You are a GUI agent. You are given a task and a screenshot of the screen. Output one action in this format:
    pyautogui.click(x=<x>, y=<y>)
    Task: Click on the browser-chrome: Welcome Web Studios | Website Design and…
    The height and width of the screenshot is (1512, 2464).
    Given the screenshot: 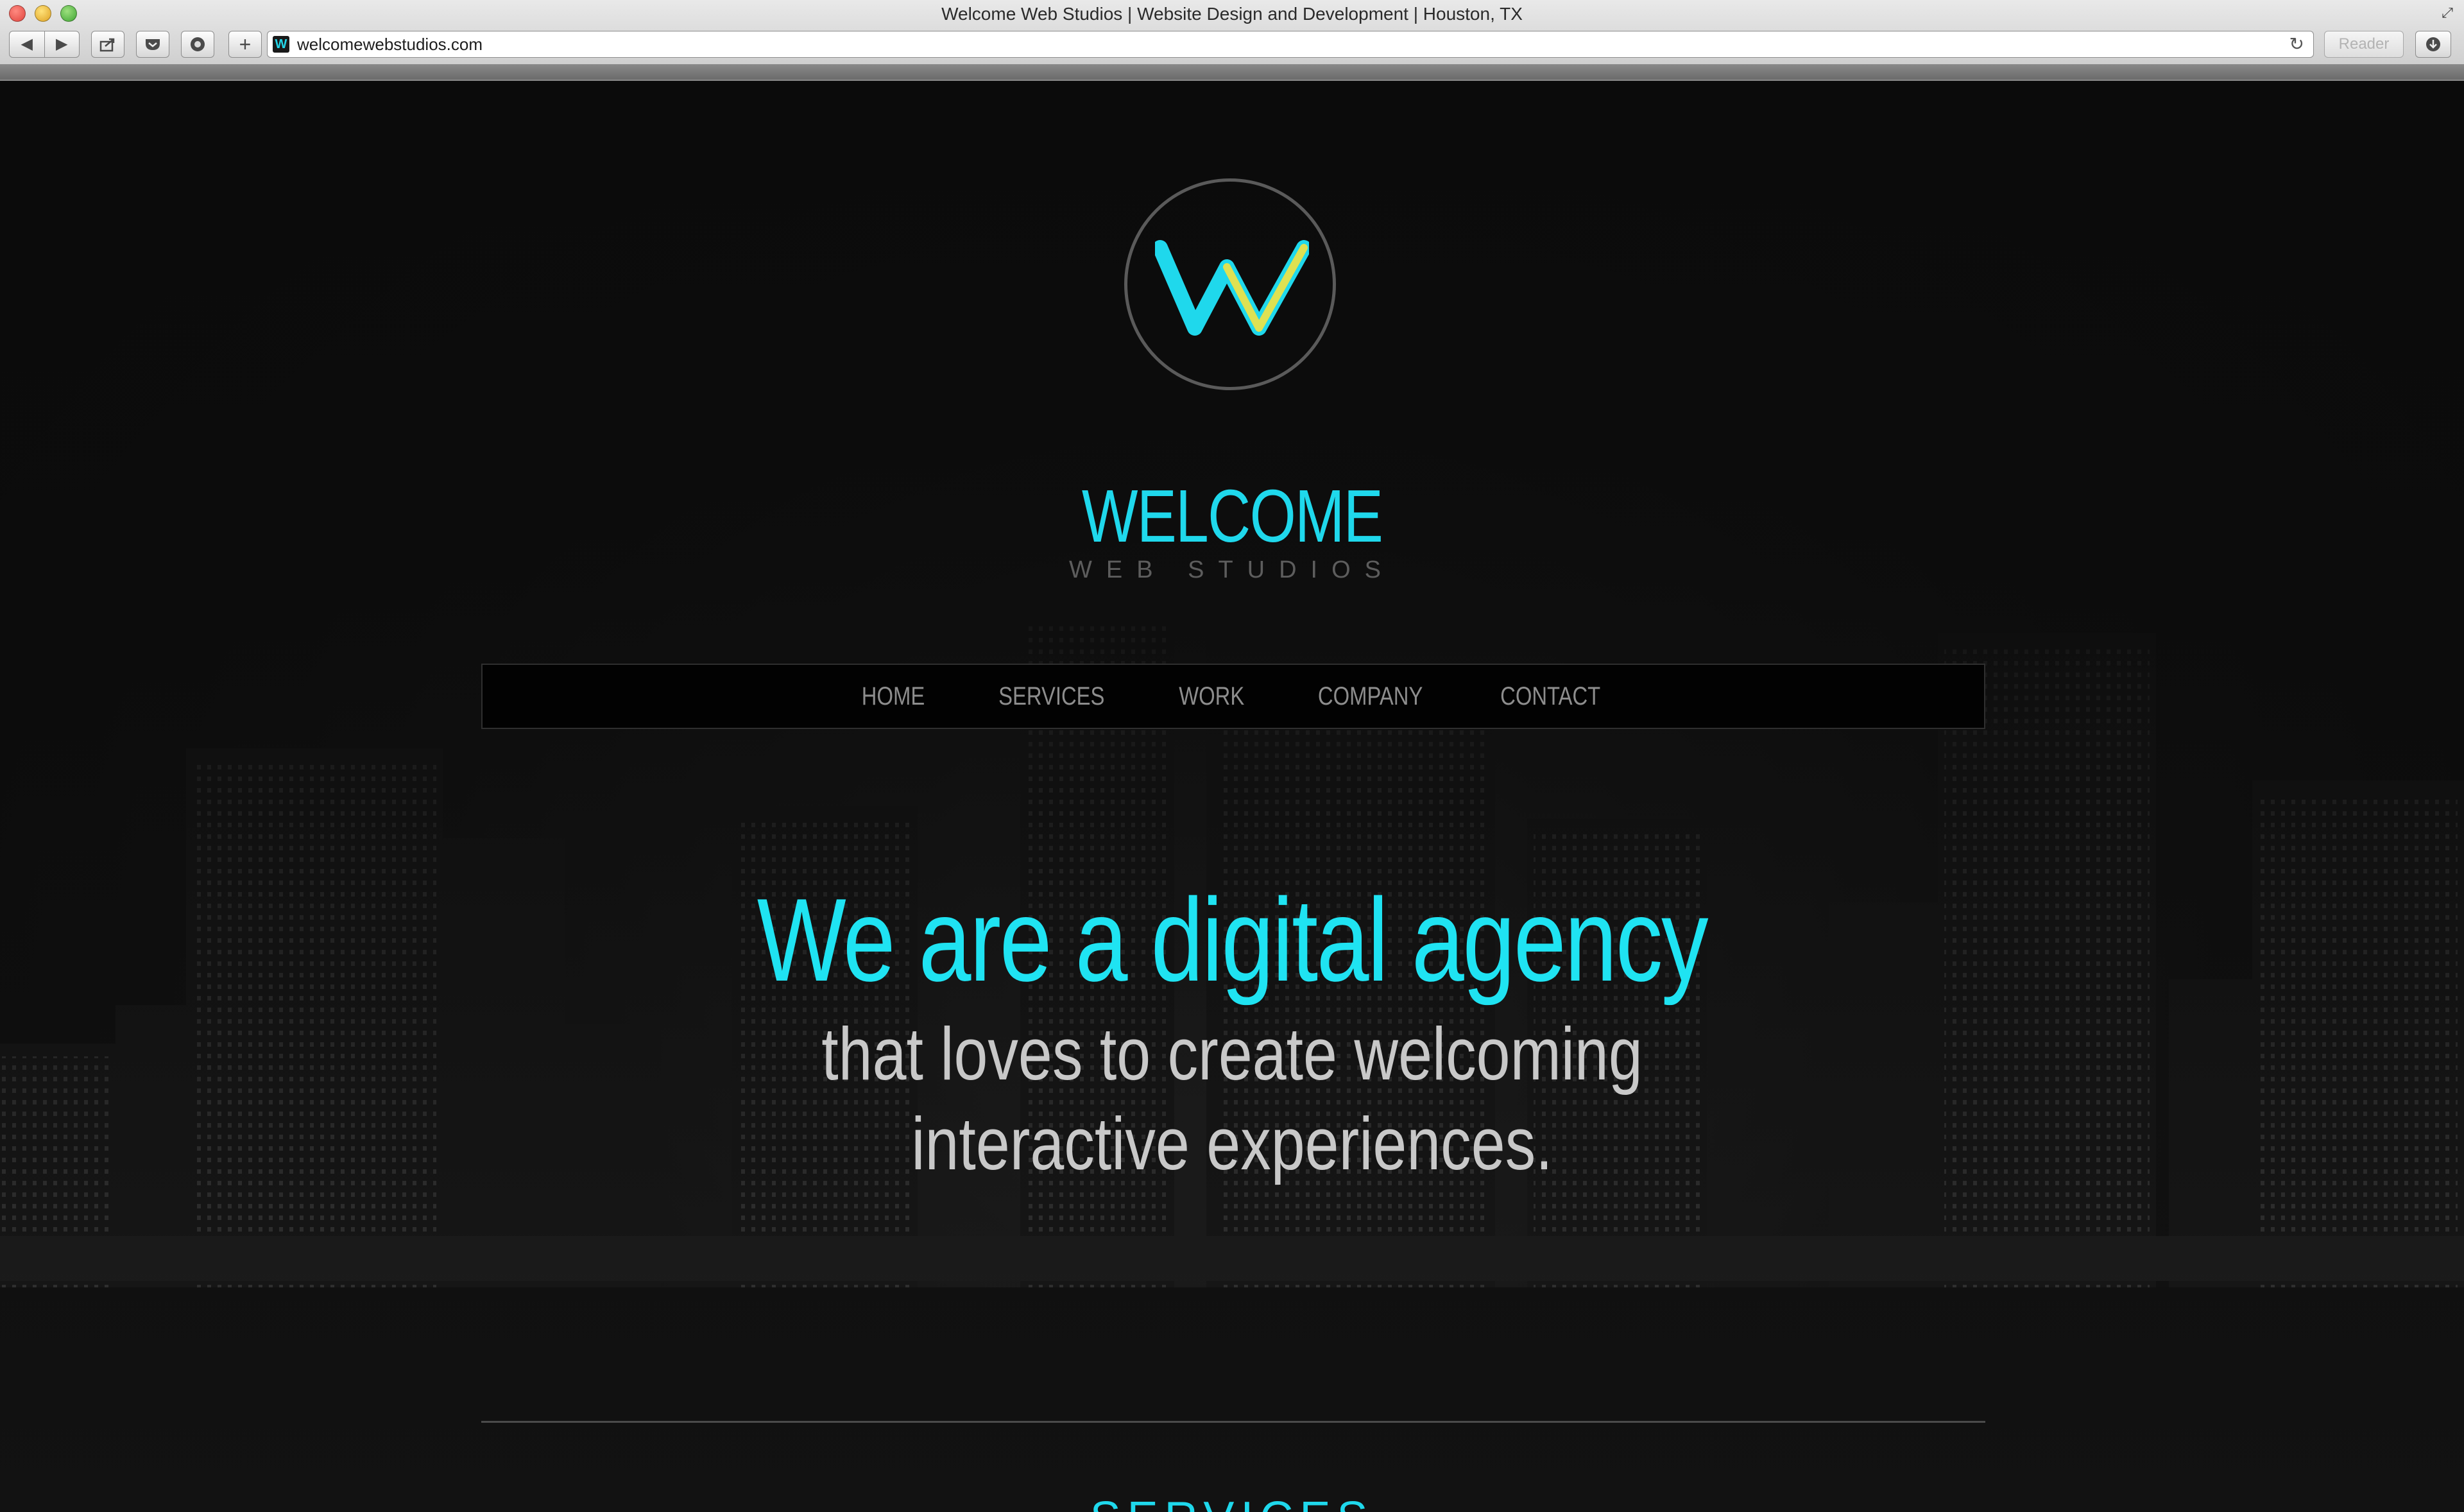 What is the action you would take?
    pyautogui.click(x=1232, y=40)
    